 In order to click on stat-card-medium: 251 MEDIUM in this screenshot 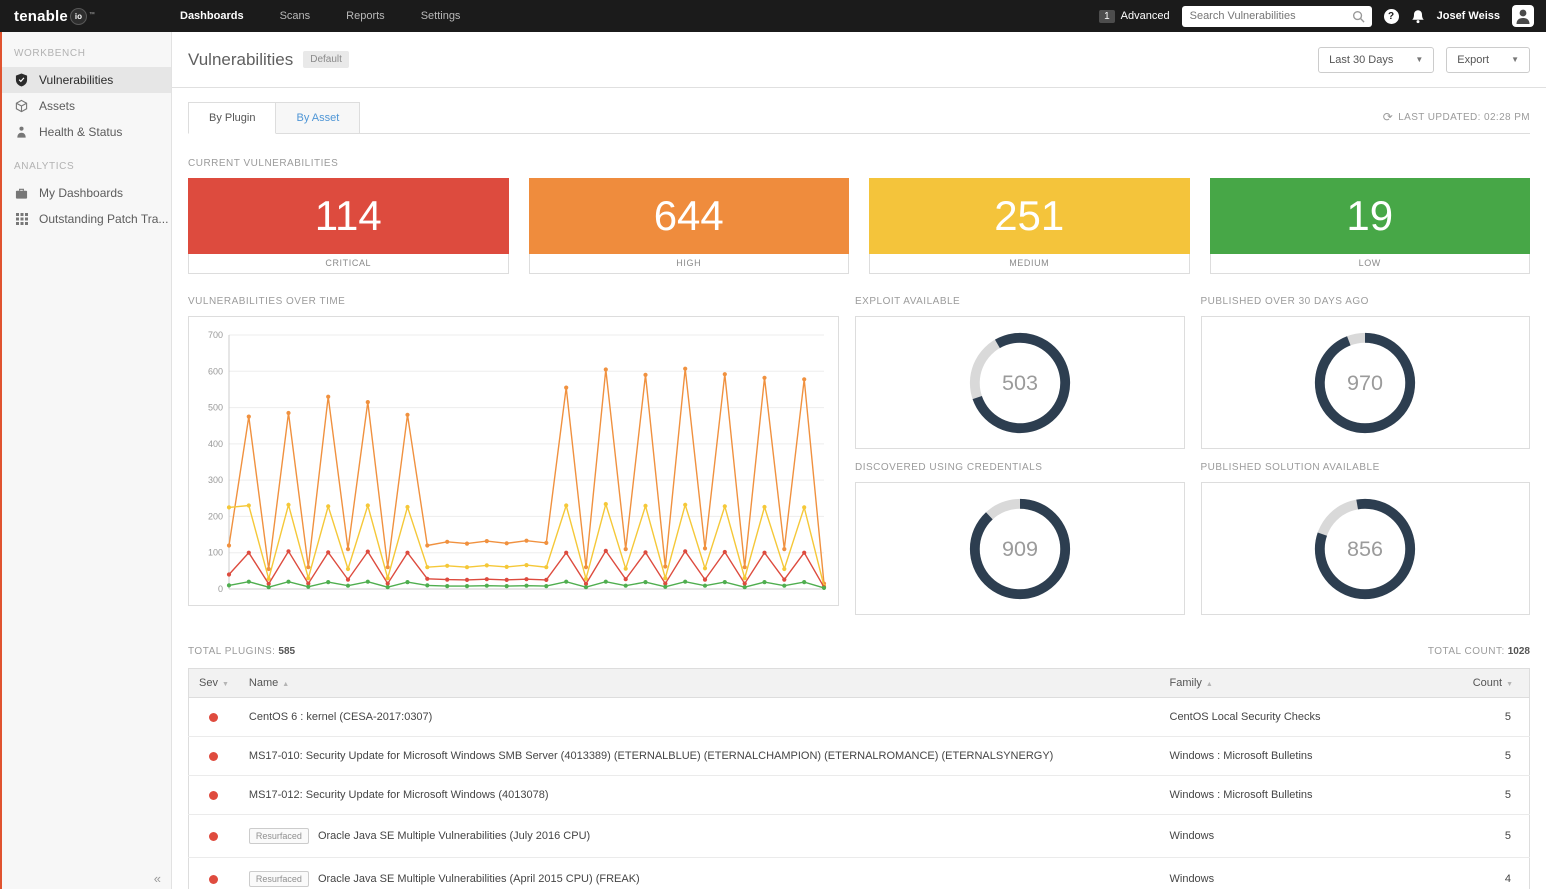, I will do `click(1029, 226)`.